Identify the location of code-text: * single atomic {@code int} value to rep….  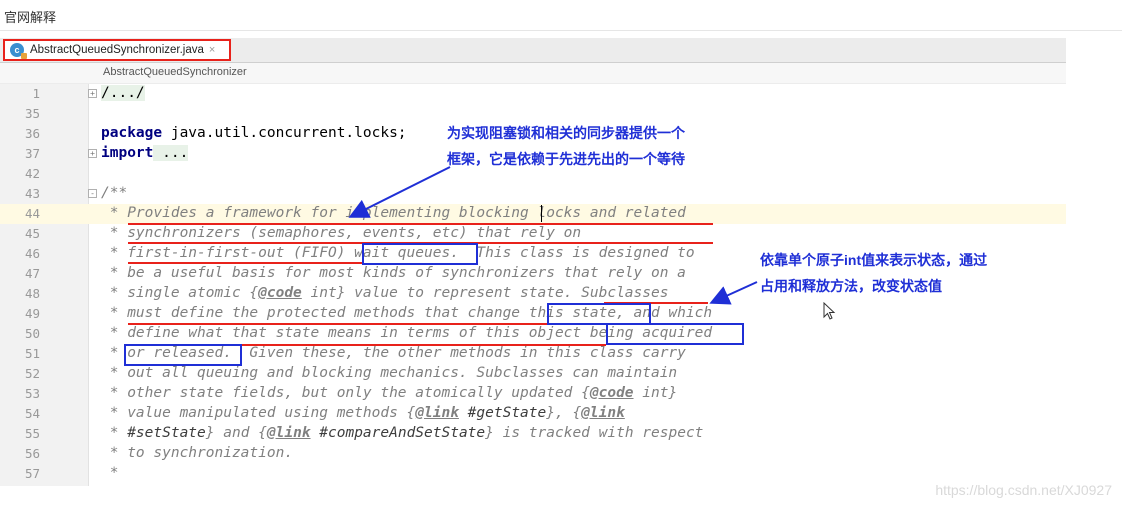
(385, 293).